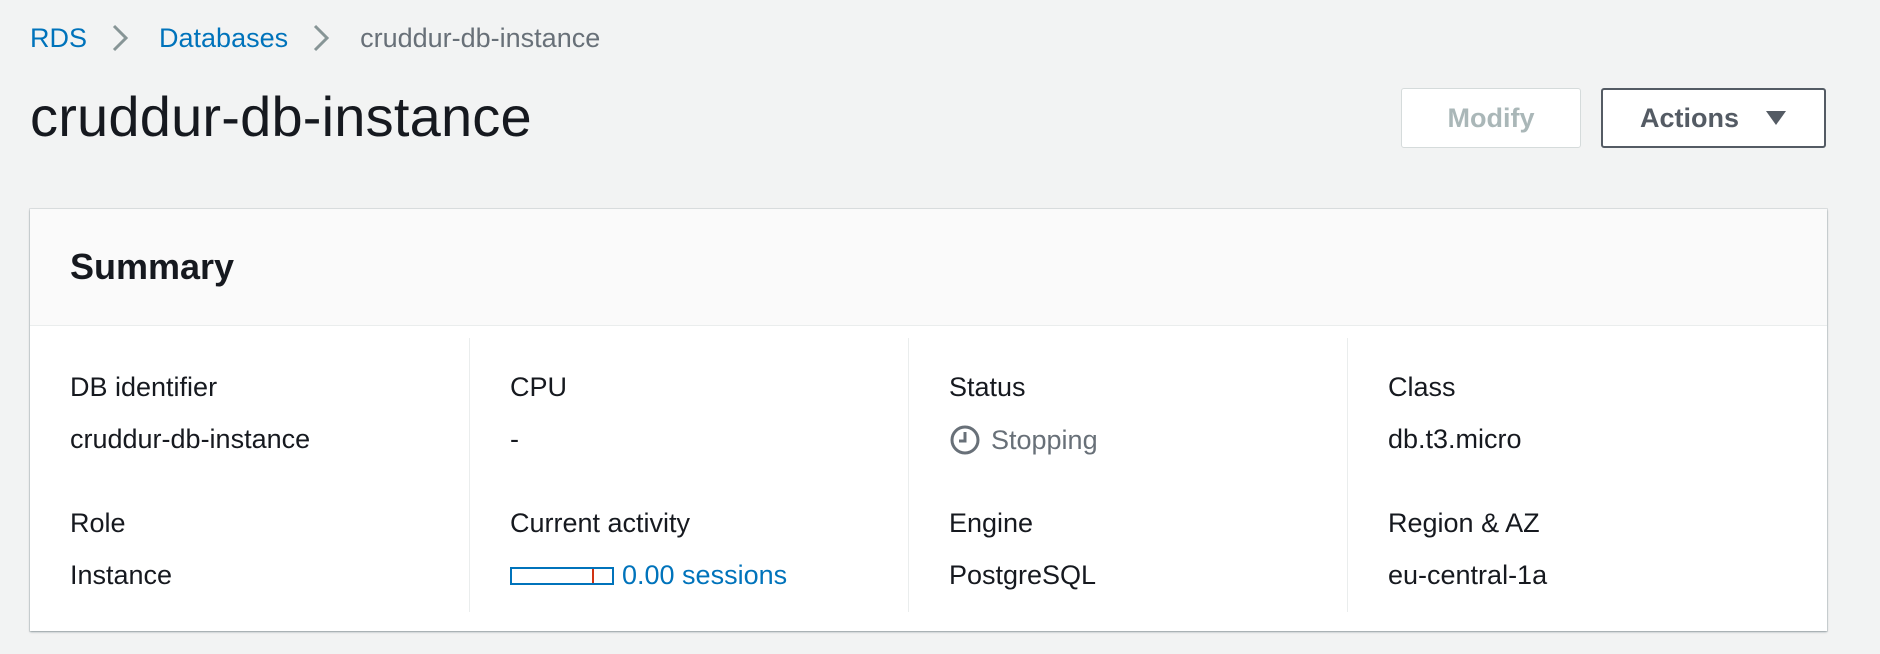 The width and height of the screenshot is (1880, 654). What do you see at coordinates (1468, 575) in the screenshot?
I see `region-az-value: eu-central-1a` at bounding box center [1468, 575].